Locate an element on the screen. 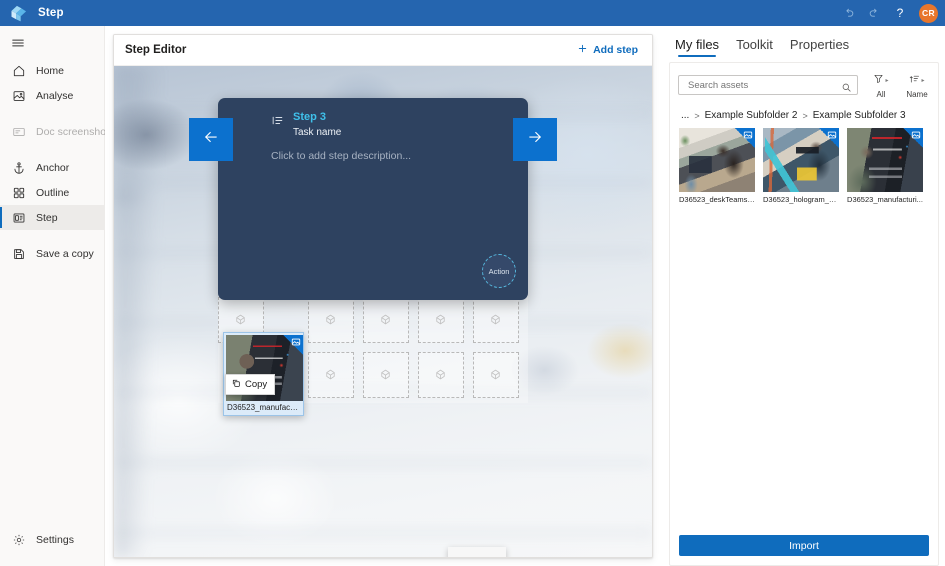 The width and height of the screenshot is (945, 566). arrow-right-icon is located at coordinates (535, 139).